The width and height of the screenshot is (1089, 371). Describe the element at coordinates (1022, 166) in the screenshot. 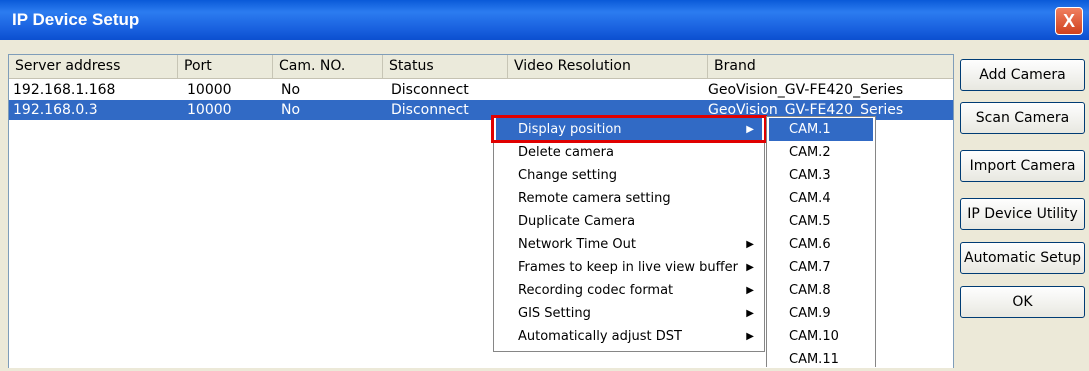

I see `import-camera-button: Import Camera` at that location.